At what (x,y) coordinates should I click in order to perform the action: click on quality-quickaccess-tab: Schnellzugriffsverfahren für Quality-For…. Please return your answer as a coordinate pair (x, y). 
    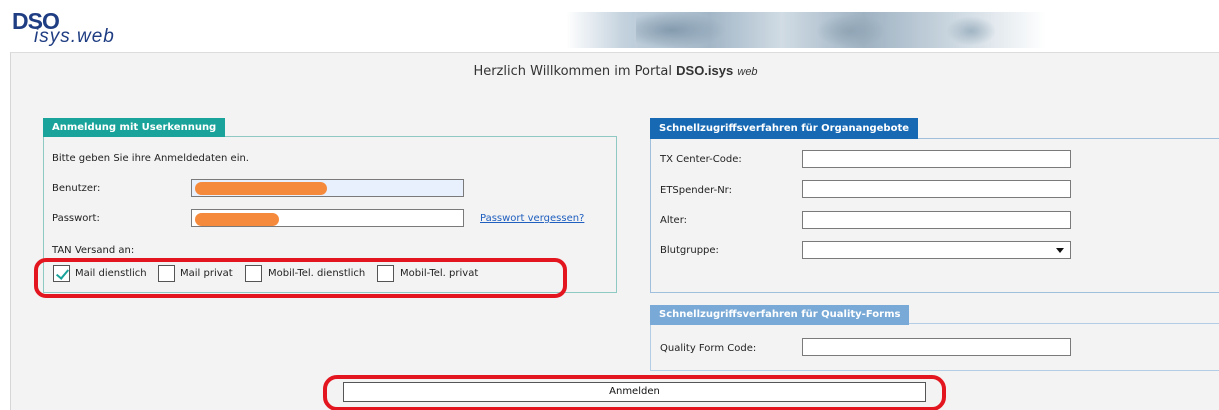
    Looking at the image, I should click on (780, 315).